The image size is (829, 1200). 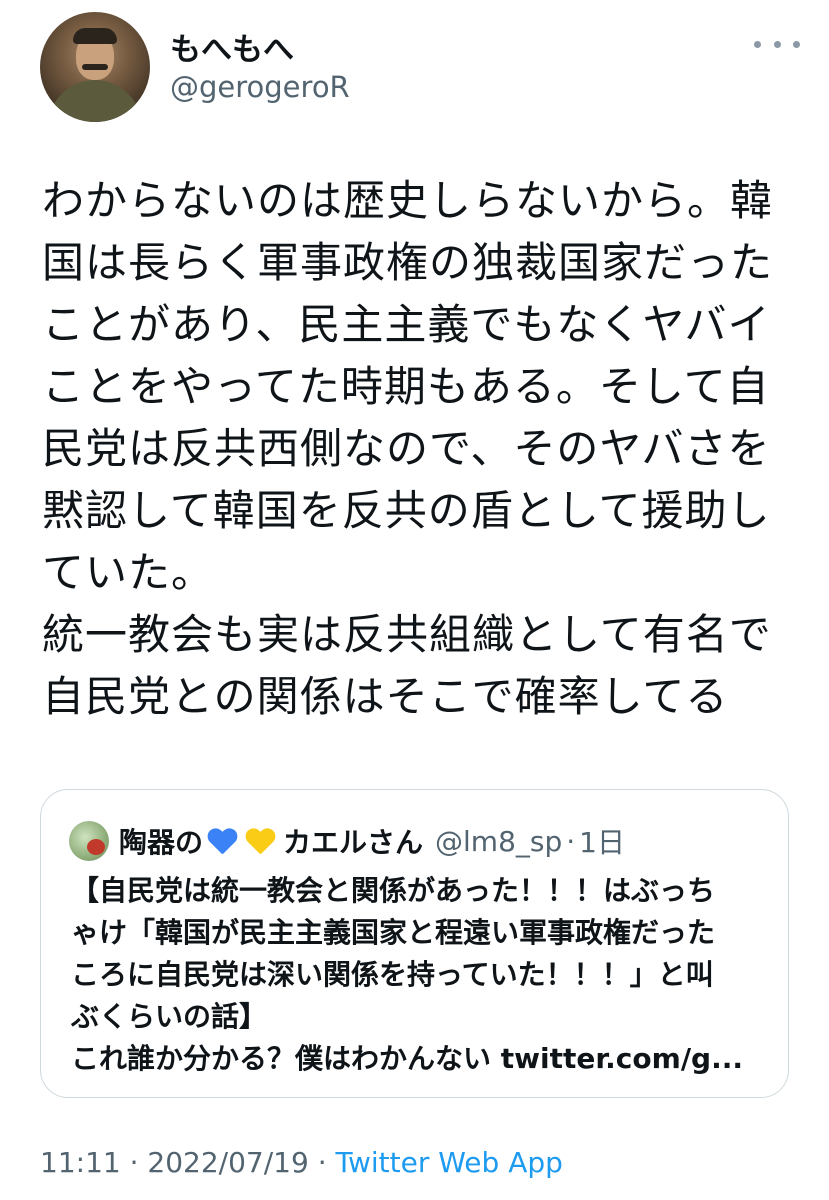 What do you see at coordinates (408, 200) in the screenshot?
I see `tweet-line: わからないのは歴史しらないから。韓` at bounding box center [408, 200].